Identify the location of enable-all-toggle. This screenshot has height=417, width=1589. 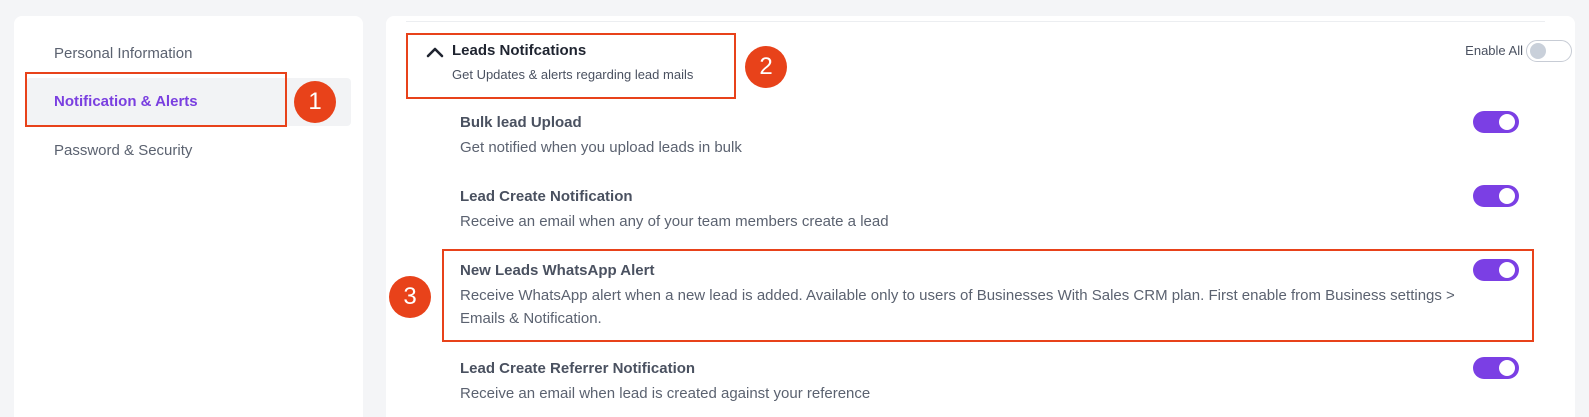
(1549, 51).